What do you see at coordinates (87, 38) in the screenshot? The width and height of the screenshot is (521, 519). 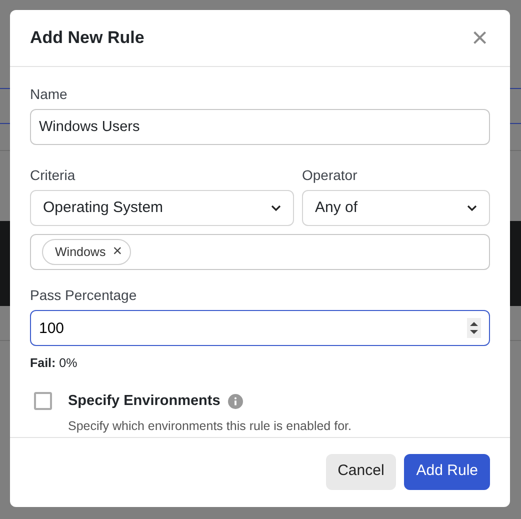 I see `modal-title: Add New Rule` at bounding box center [87, 38].